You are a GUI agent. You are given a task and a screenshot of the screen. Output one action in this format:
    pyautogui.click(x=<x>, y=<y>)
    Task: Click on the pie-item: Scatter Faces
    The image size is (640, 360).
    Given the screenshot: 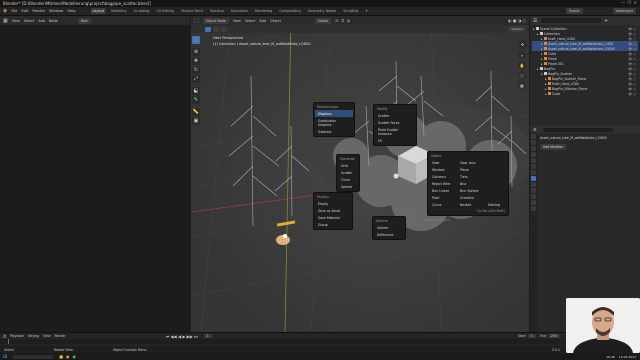 What is the action you would take?
    pyautogui.click(x=395, y=122)
    